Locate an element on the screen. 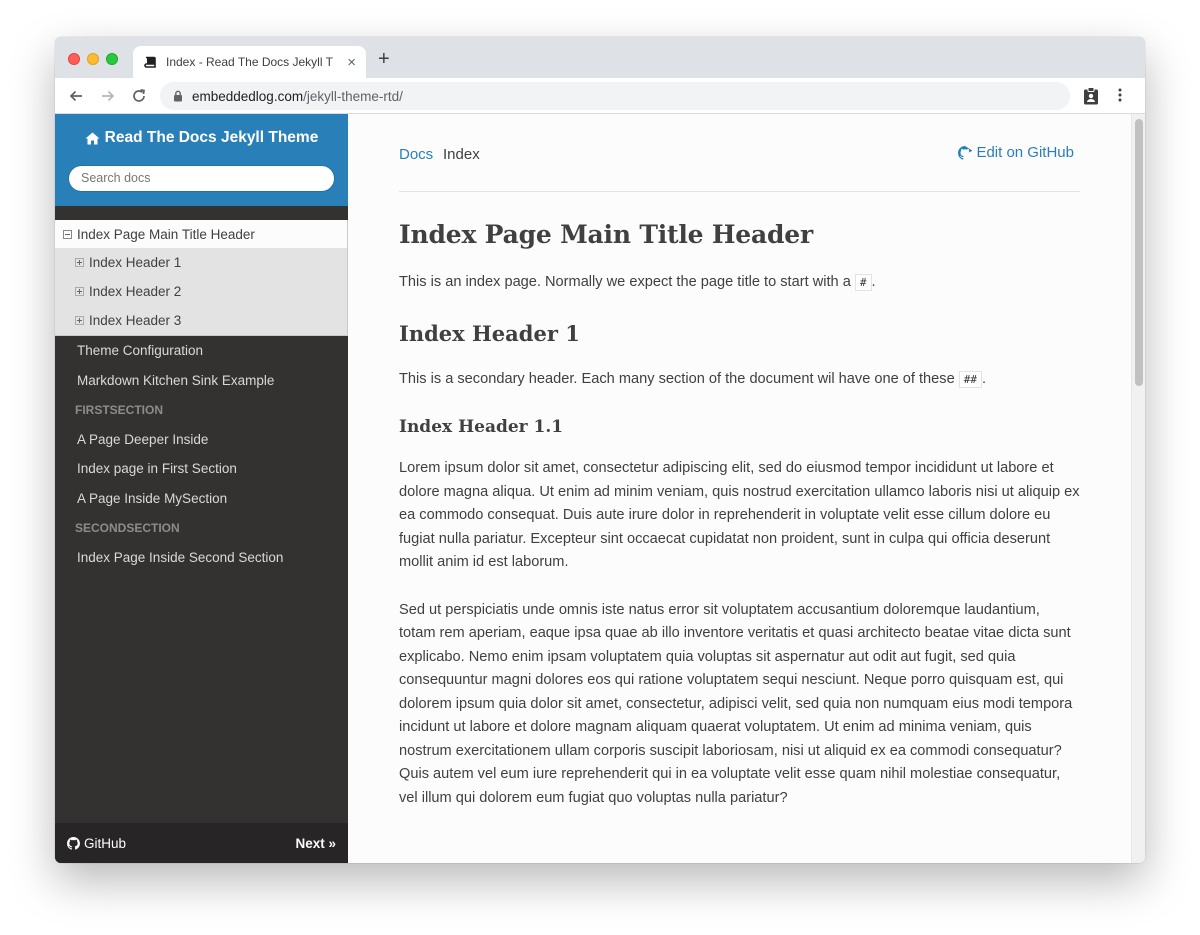 This screenshot has height=935, width=1200. sidebar-item-current: Index Page Main Title Header is located at coordinates (201, 234).